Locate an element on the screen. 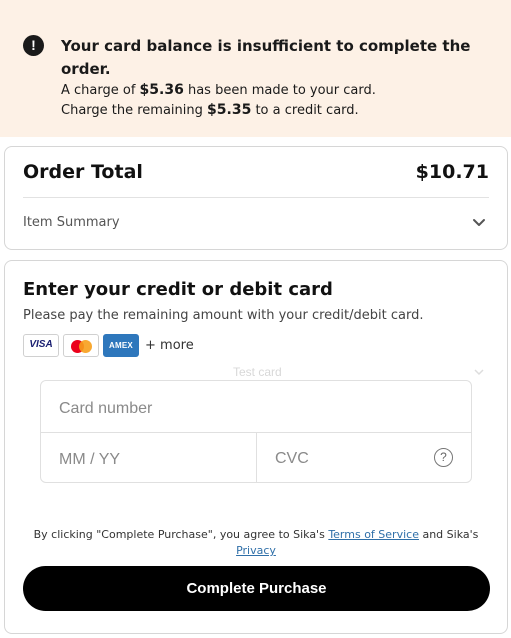 Image resolution: width=511 pixels, height=638 pixels. visa-logo: VISA is located at coordinates (41, 345).